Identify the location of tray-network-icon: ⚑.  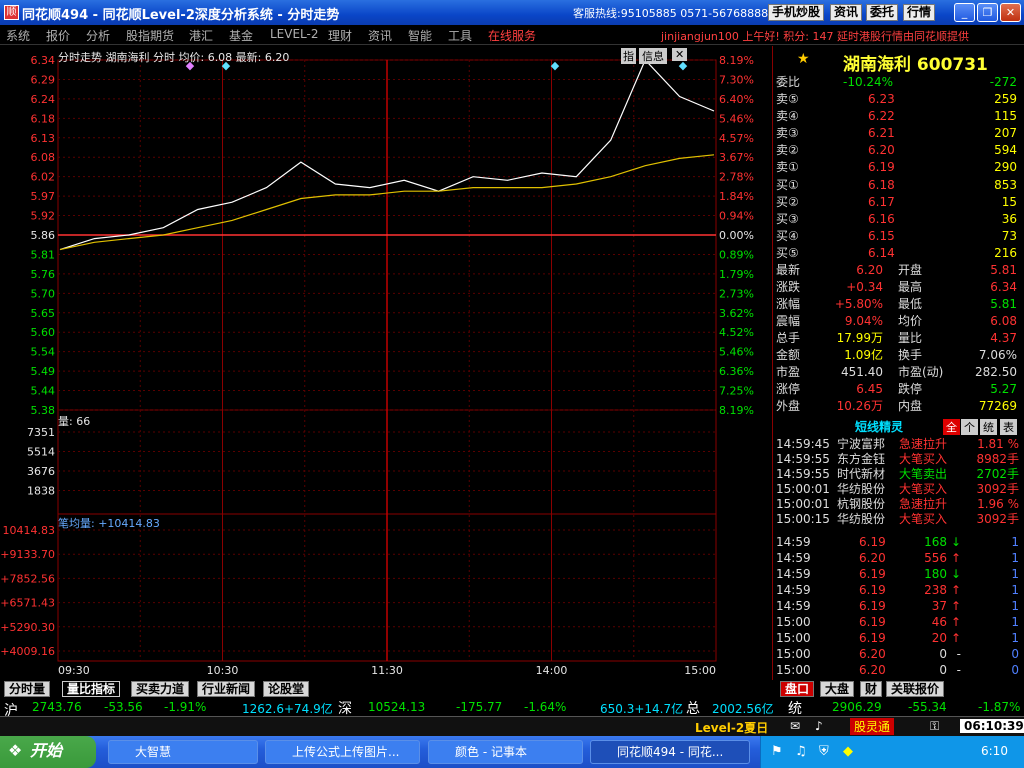
(777, 751).